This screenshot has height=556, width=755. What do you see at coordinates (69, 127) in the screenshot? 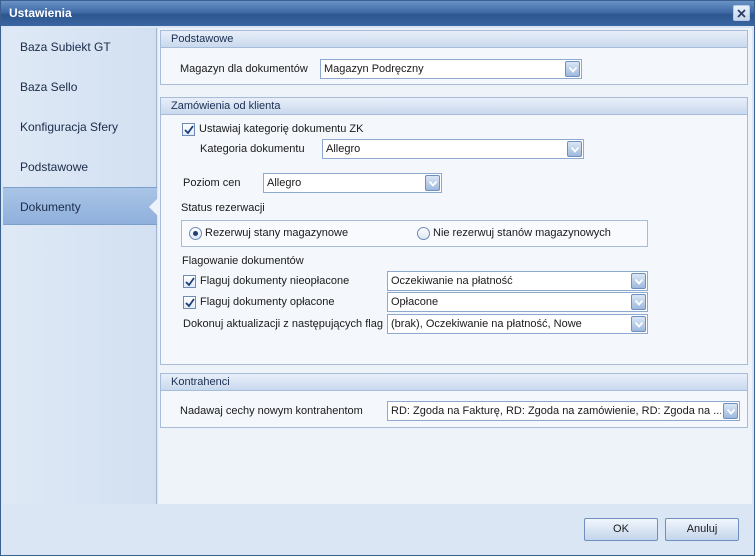
I see `sidebar-item-label: Konfiguracja Sfery` at bounding box center [69, 127].